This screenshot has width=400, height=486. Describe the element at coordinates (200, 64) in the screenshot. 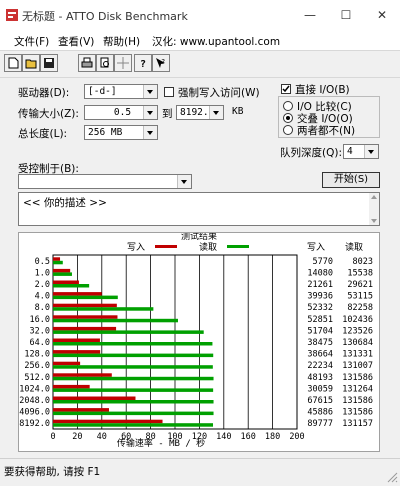

I see `toolbar: ? ?` at that location.